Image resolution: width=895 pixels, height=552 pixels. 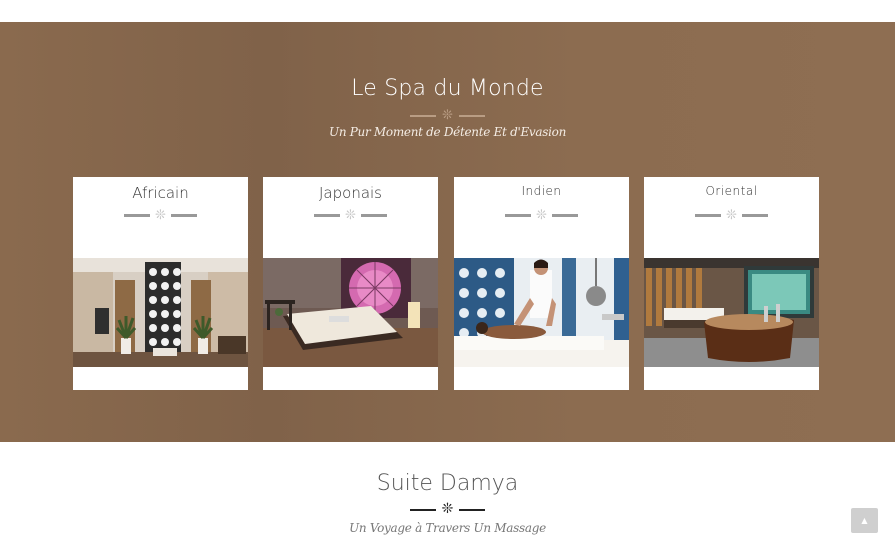 I want to click on card-title: Indien, so click(x=541, y=191).